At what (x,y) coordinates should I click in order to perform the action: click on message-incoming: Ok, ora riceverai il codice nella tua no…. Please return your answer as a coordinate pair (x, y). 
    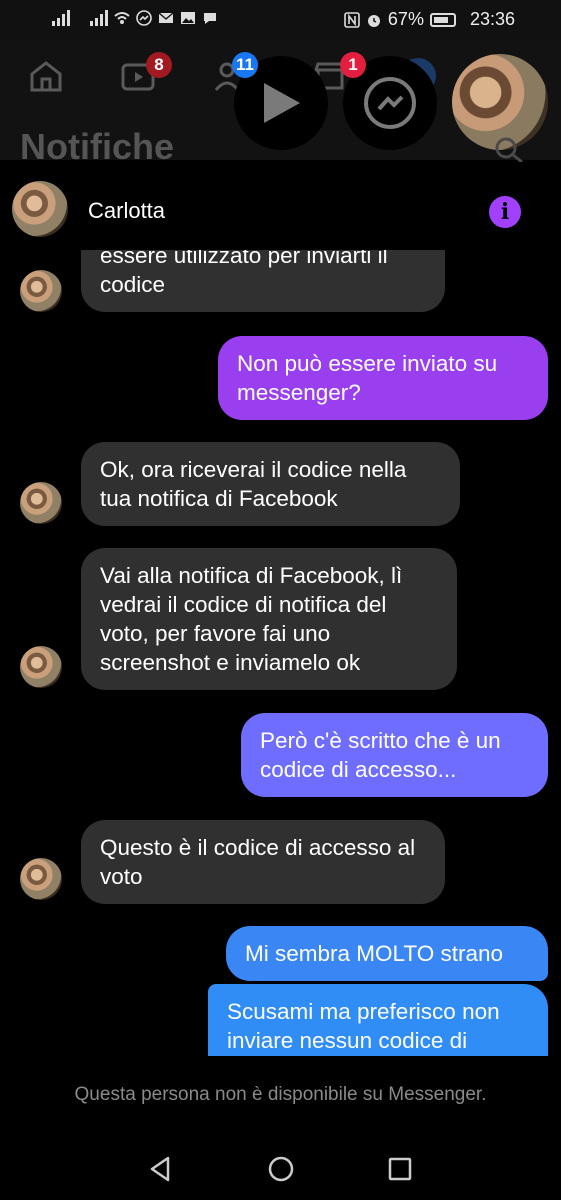
    Looking at the image, I should click on (270, 484).